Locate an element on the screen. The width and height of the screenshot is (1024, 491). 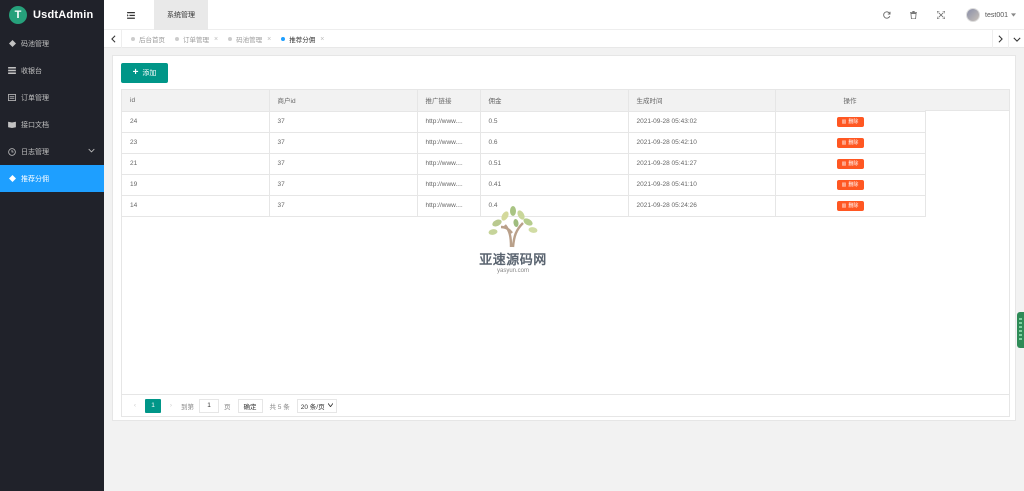
scroll-handle is located at coordinates (1020, 330).